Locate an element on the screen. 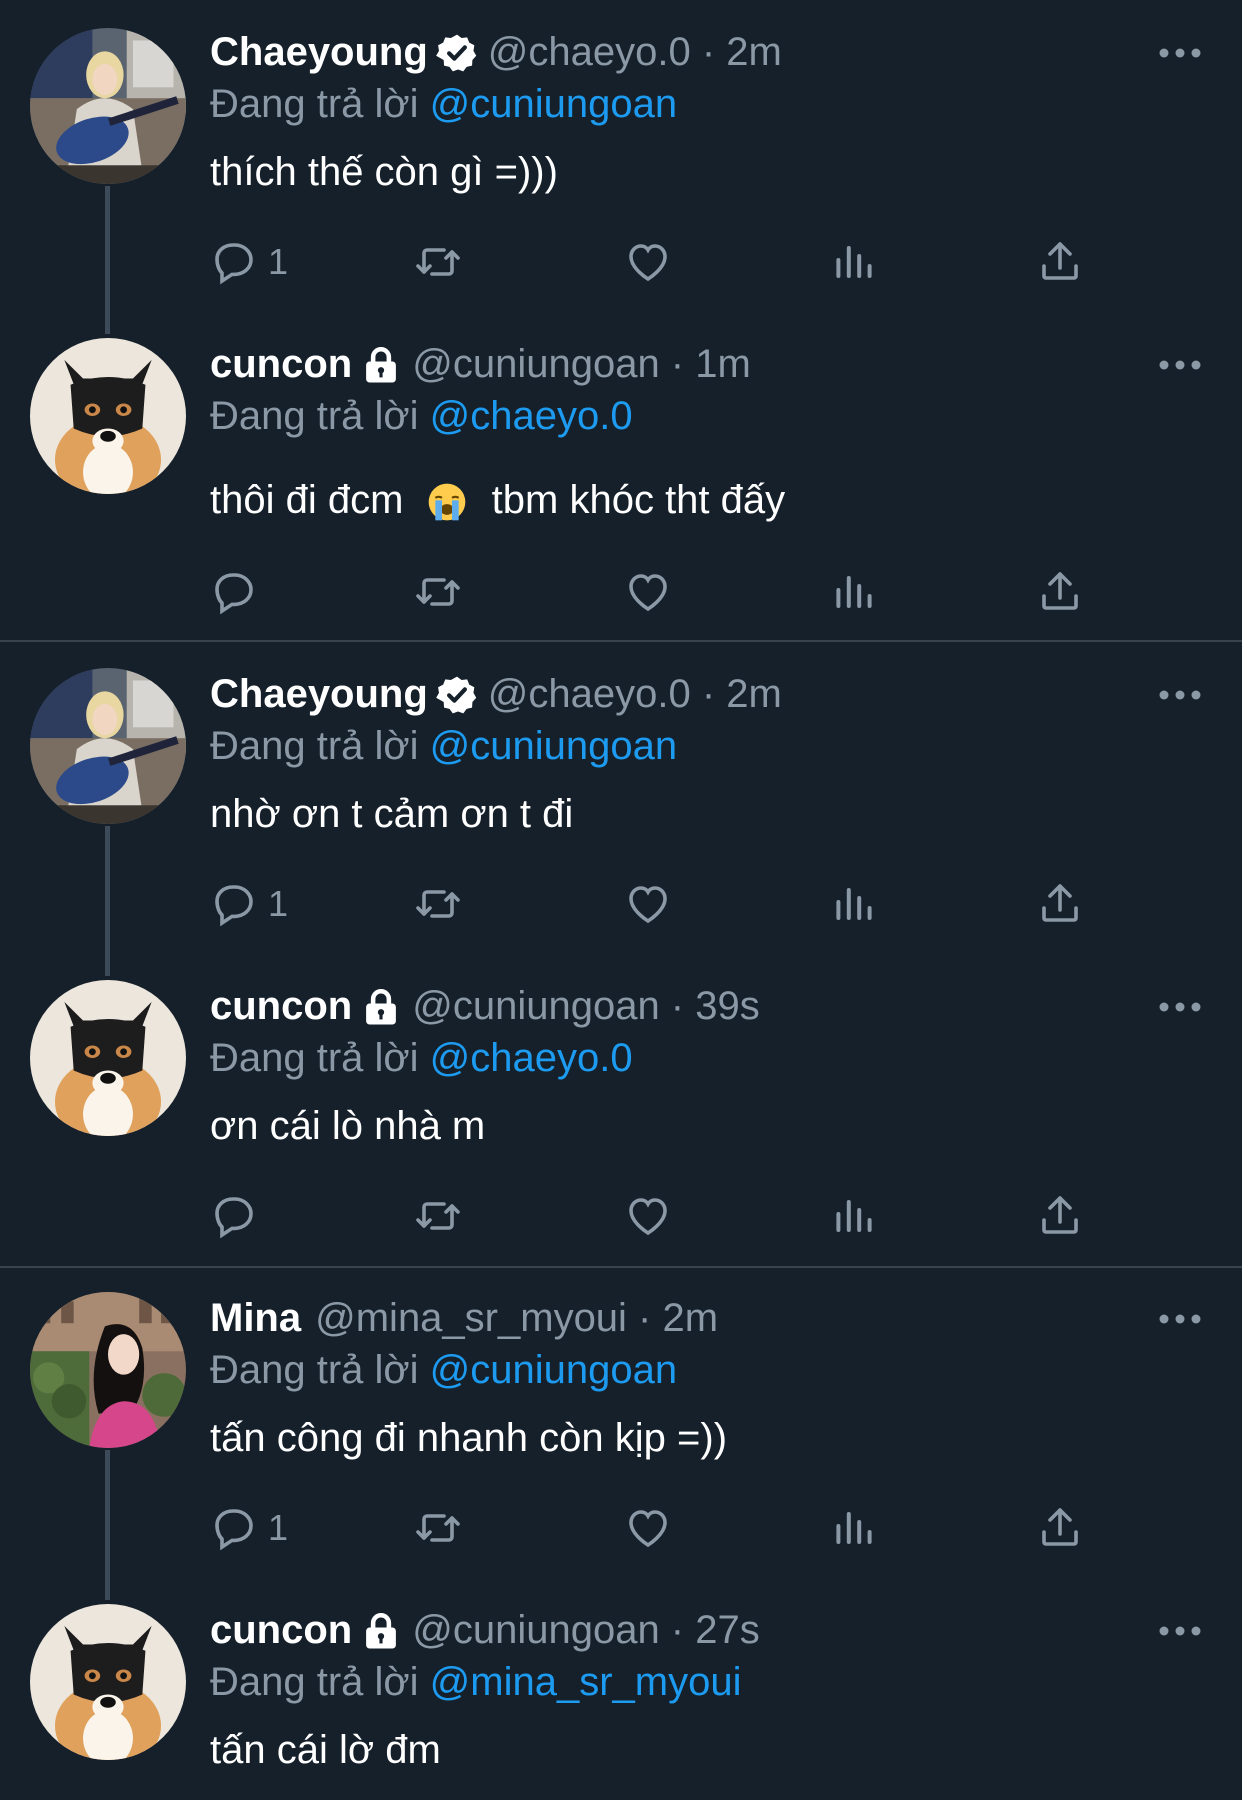  tweet-text: tấn công đi nhanh còn kịp =)) is located at coordinates (469, 1438).